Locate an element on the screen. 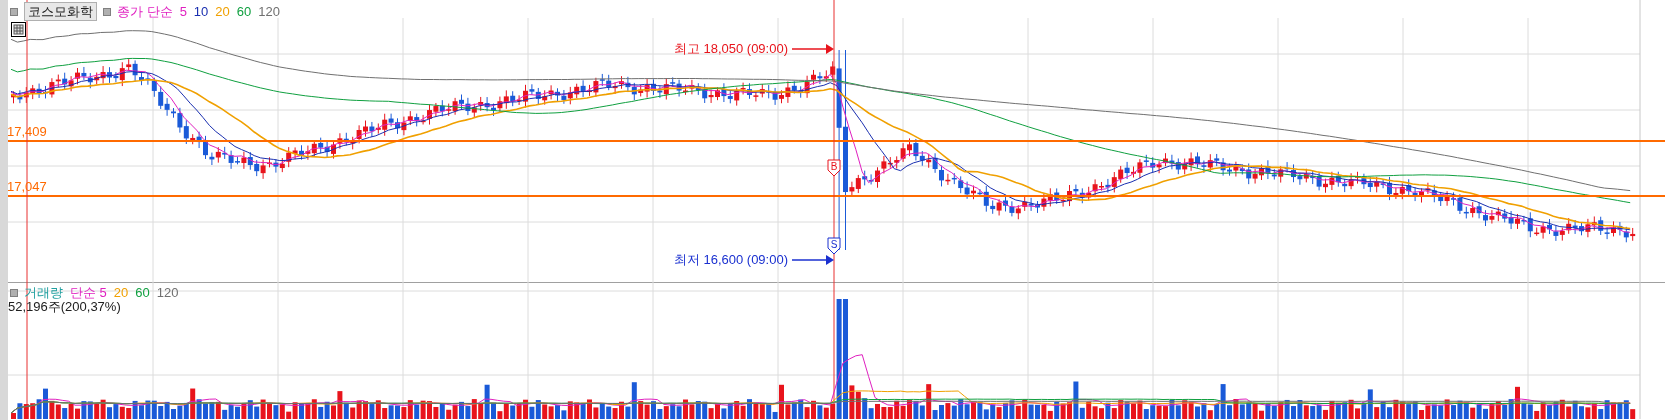 Image resolution: width=1665 pixels, height=420 pixels. period-label: 단순 5 is located at coordinates (88, 292).